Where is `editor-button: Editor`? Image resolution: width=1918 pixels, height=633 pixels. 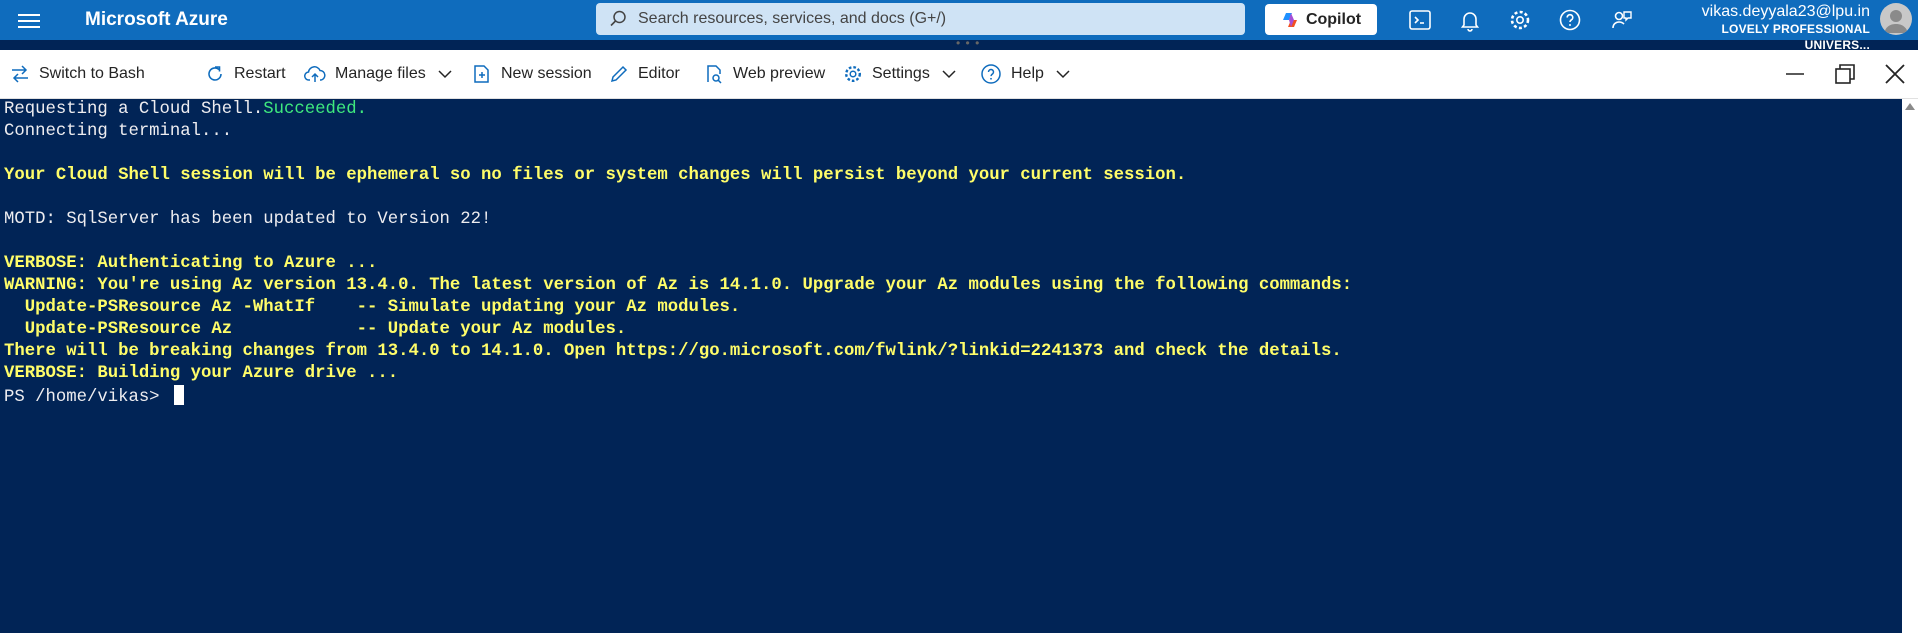 editor-button: Editor is located at coordinates (644, 74).